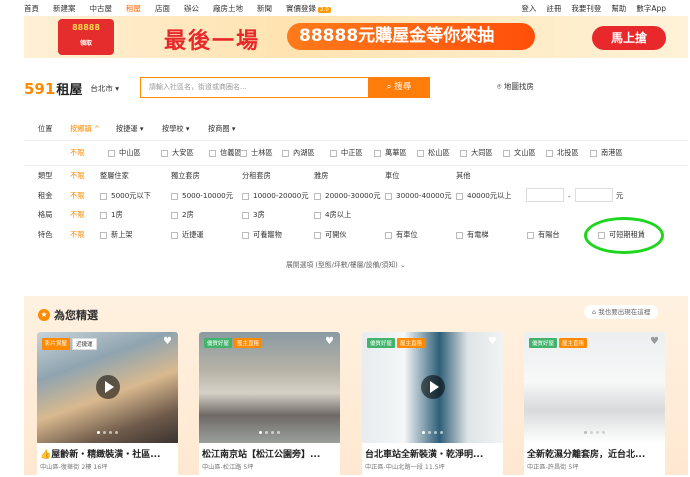 Image resolution: width=690 pixels, height=477 pixels. I want to click on feature-option: 可開伙, so click(330, 235).